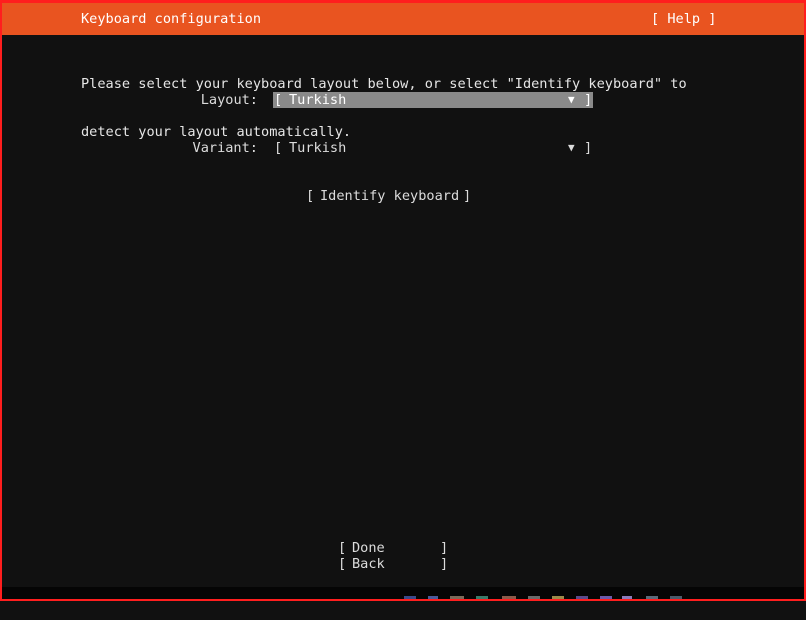 The width and height of the screenshot is (806, 620). Describe the element at coordinates (229, 100) in the screenshot. I see `layout-label: Layout:` at that location.